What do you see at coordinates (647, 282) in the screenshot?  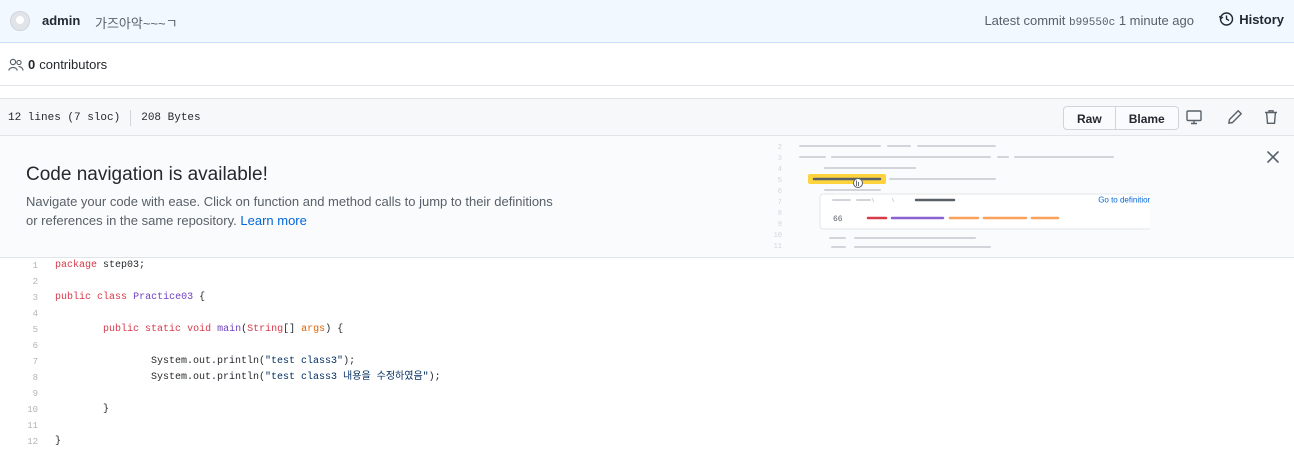 I see `code-line: 2` at bounding box center [647, 282].